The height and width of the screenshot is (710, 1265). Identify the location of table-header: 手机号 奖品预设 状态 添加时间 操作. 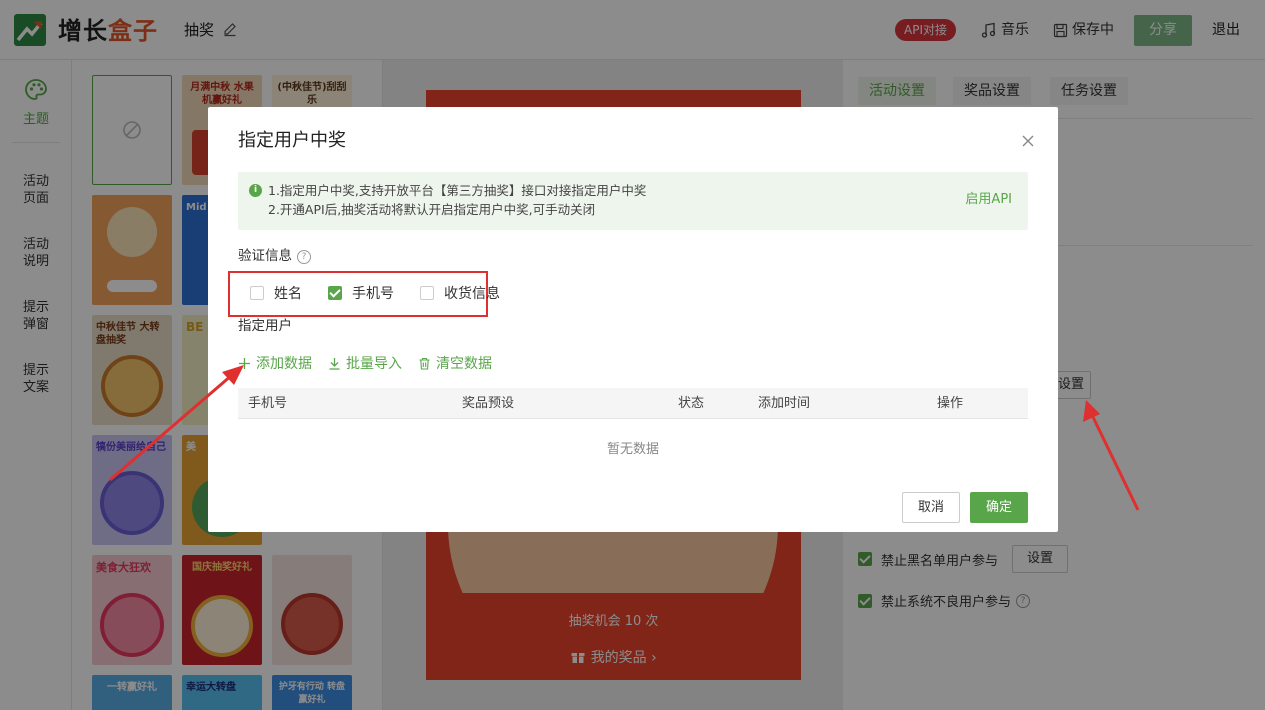
(633, 403).